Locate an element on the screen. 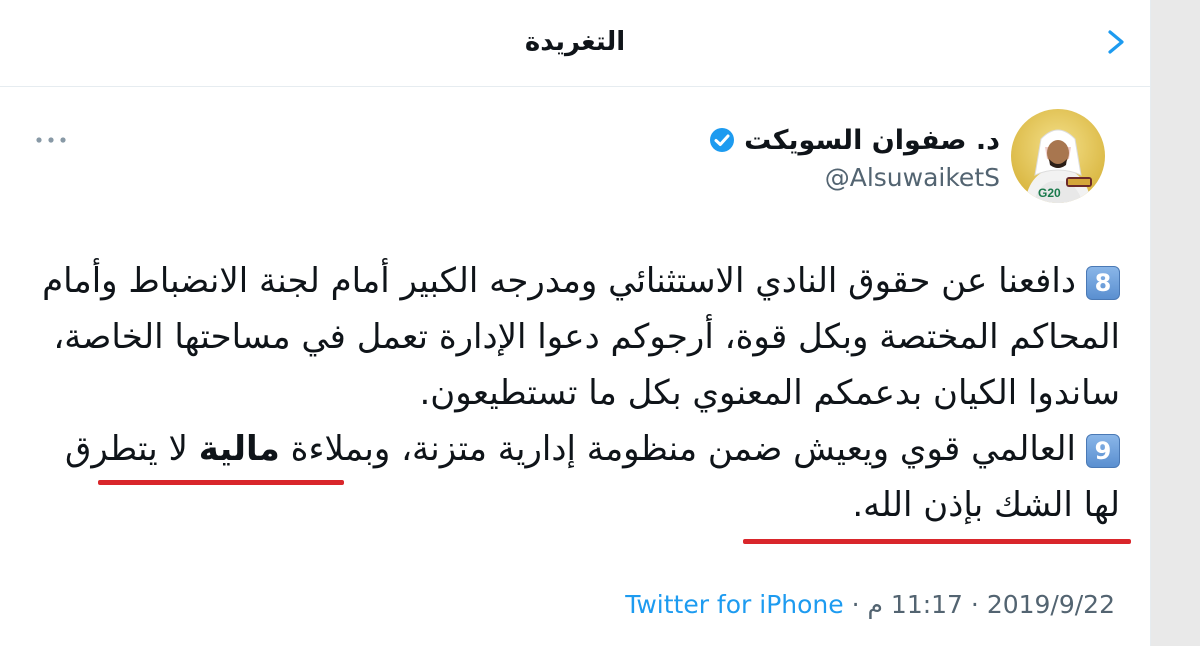  top-bar: التغريدة is located at coordinates (575, 43).